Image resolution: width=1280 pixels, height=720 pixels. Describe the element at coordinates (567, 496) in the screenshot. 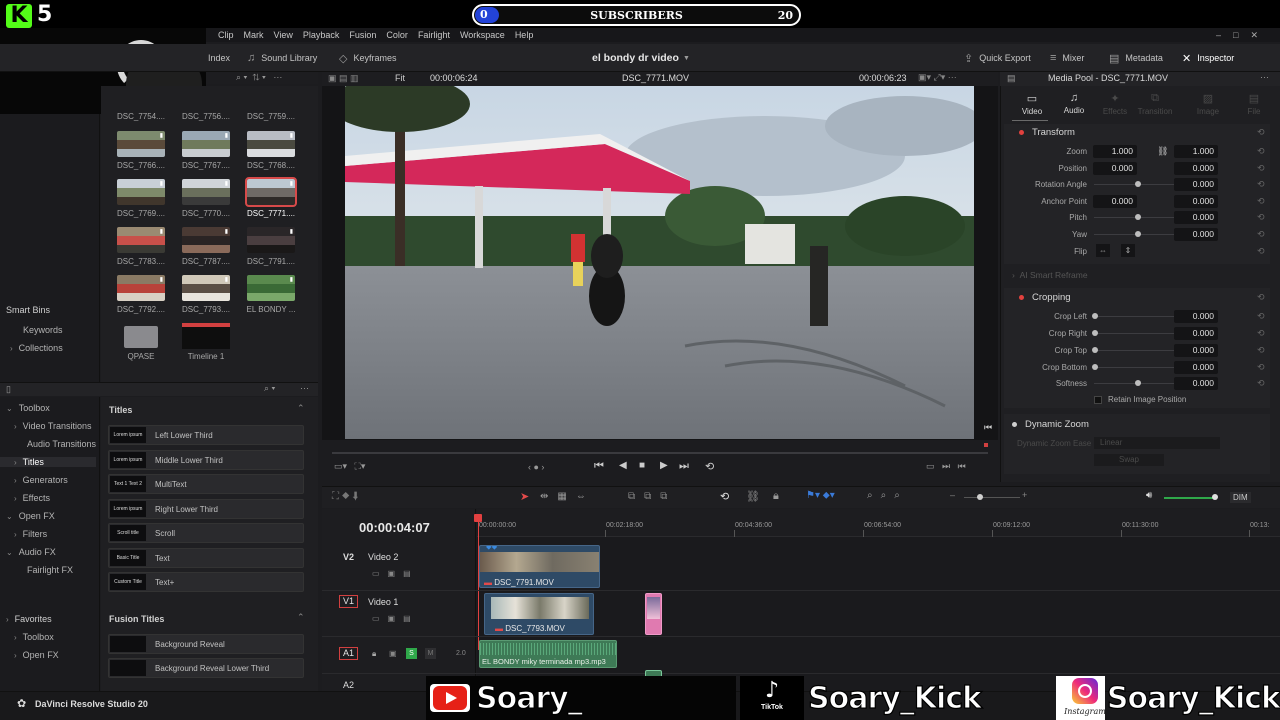

I see `edit-tools-icons: ⇹▦⇔` at that location.